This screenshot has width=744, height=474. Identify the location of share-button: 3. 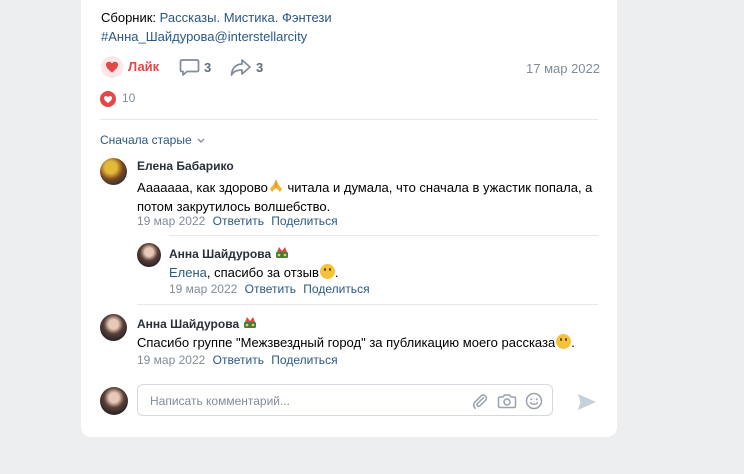
(248, 67).